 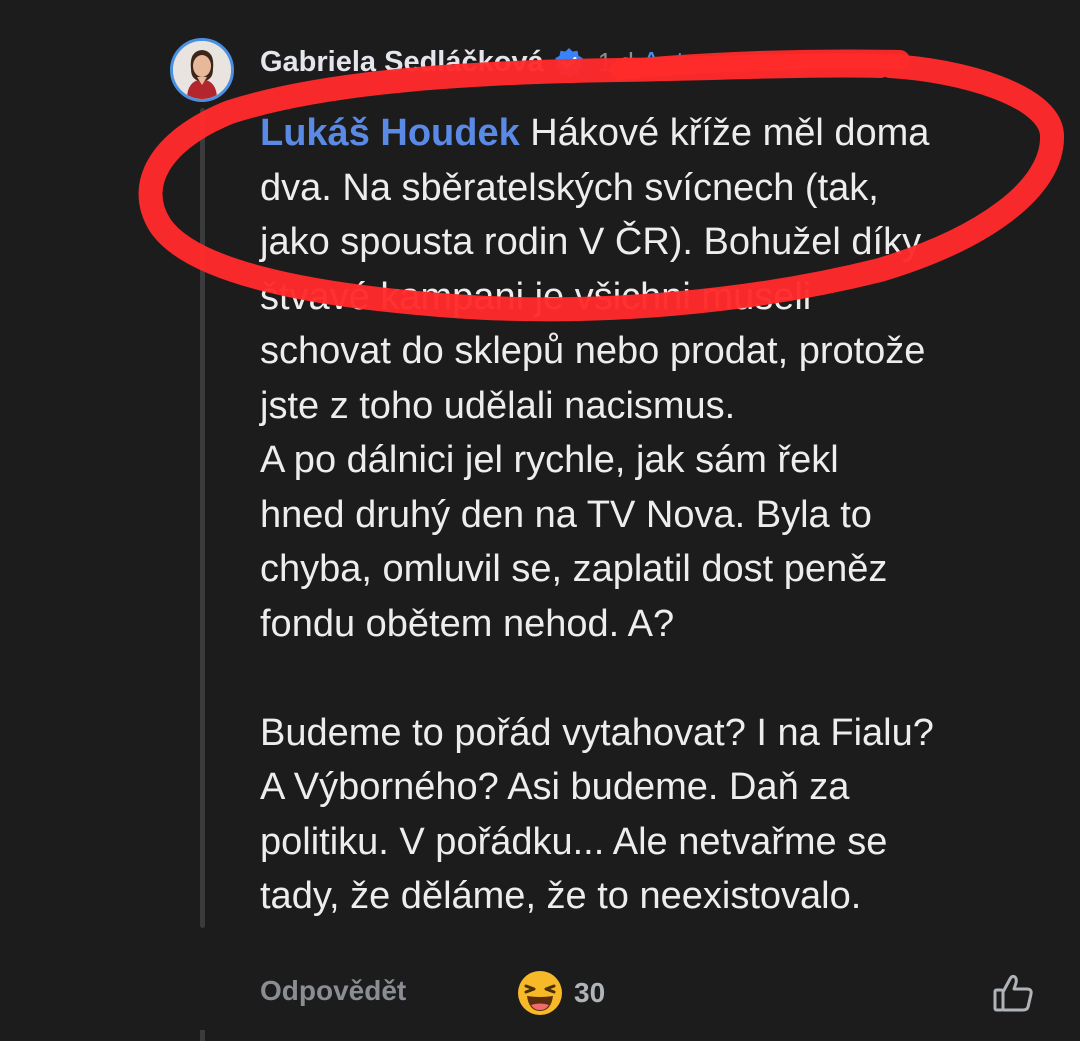 What do you see at coordinates (675, 61) in the screenshot?
I see `author-badge: Autor` at bounding box center [675, 61].